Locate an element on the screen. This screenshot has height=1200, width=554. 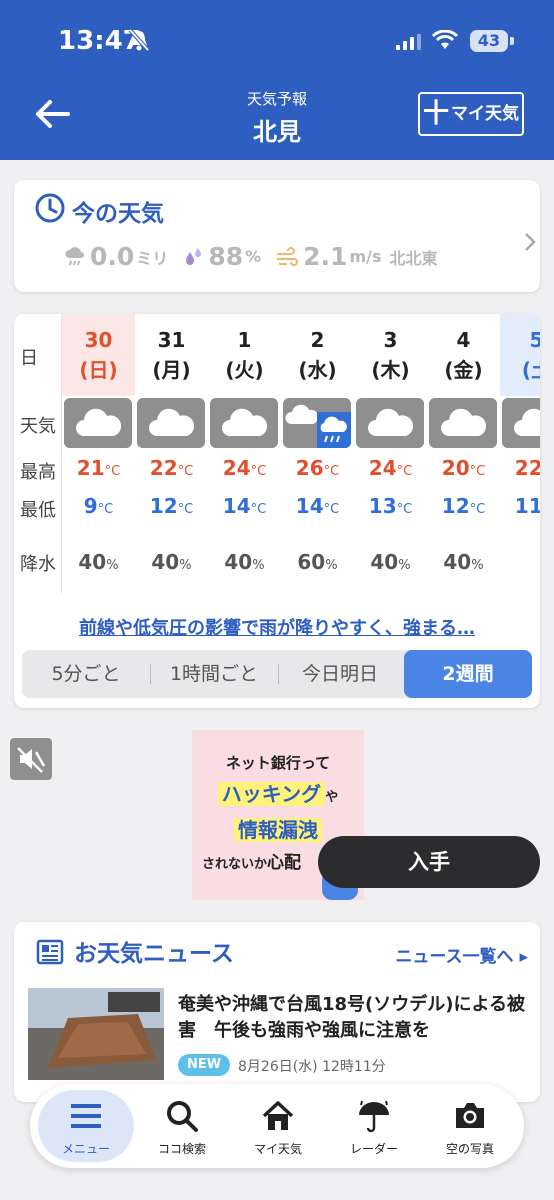
tab-radar-label: レーダー is located at coordinates (373, 1149).